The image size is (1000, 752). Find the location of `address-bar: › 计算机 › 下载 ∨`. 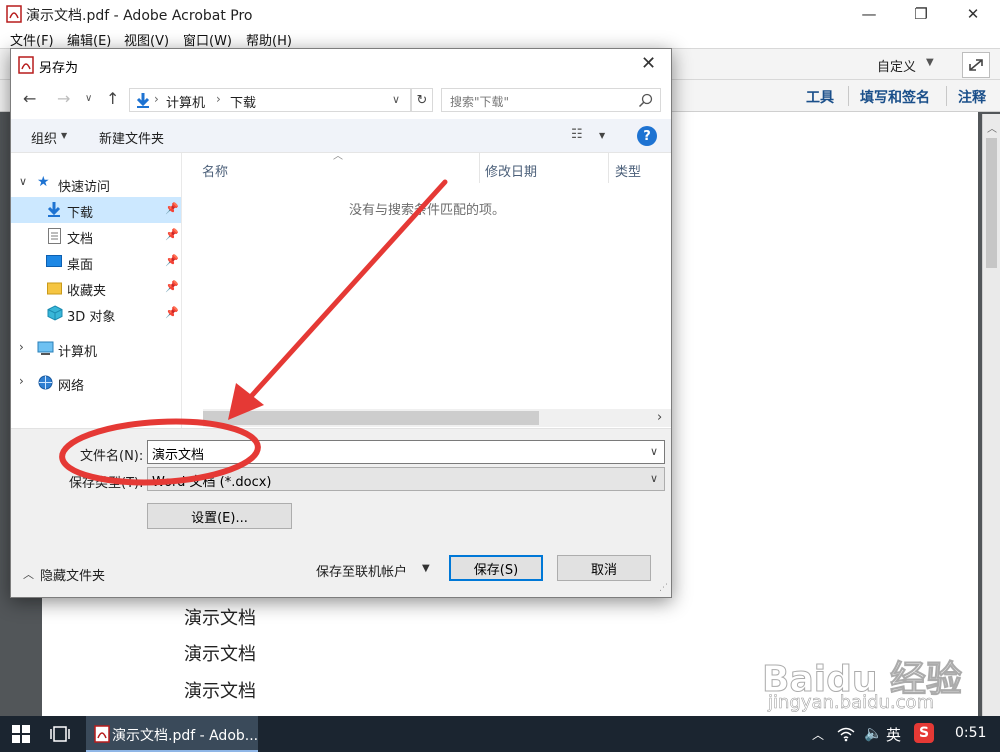

address-bar: › 计算机 › 下载 ∨ is located at coordinates (270, 100).